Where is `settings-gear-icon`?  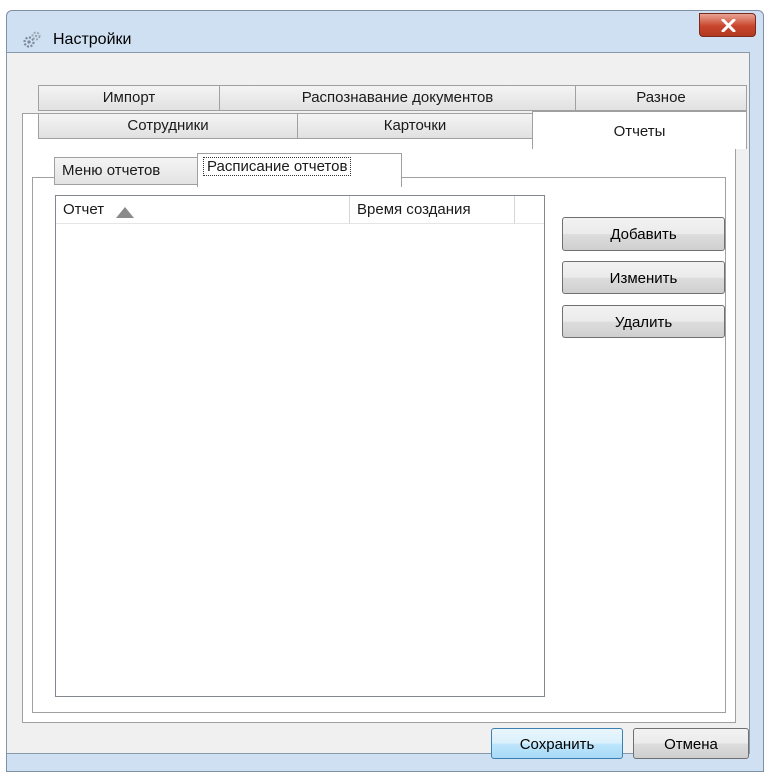
settings-gear-icon is located at coordinates (32, 39).